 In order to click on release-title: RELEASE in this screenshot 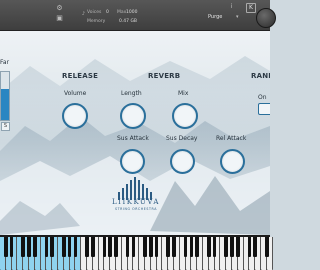, I will do `click(80, 76)`.